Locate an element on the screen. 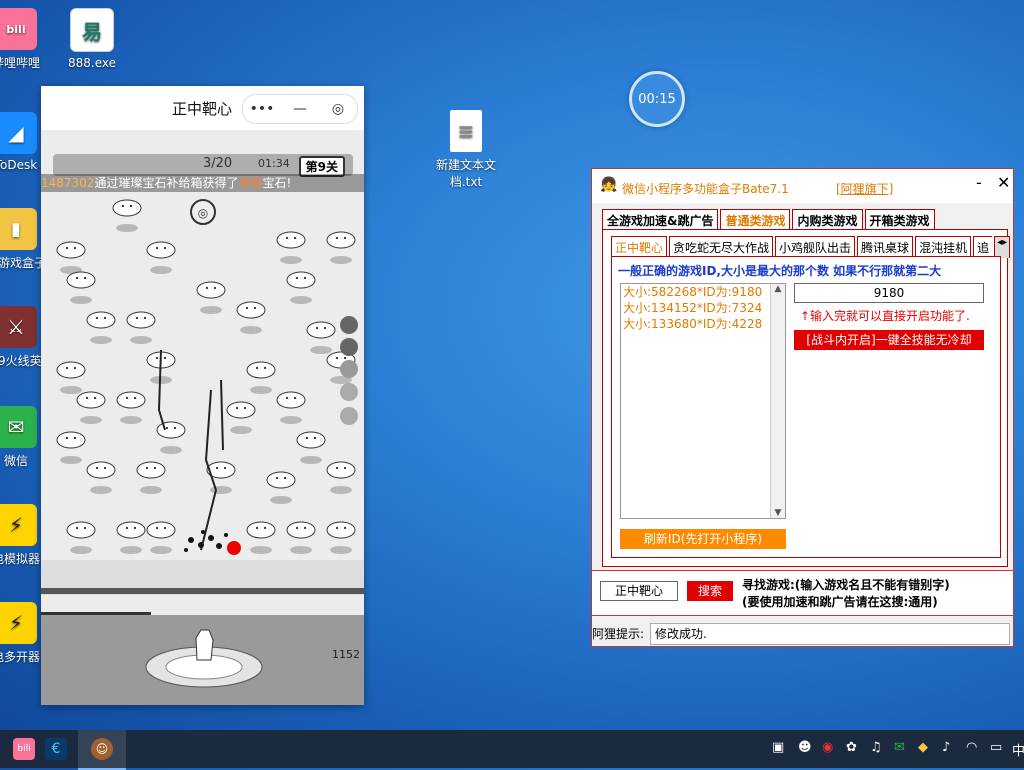 The width and height of the screenshot is (1024, 770). desktop-icon-bilibili: bili 哔哩哔哩 is located at coordinates (26, 39).